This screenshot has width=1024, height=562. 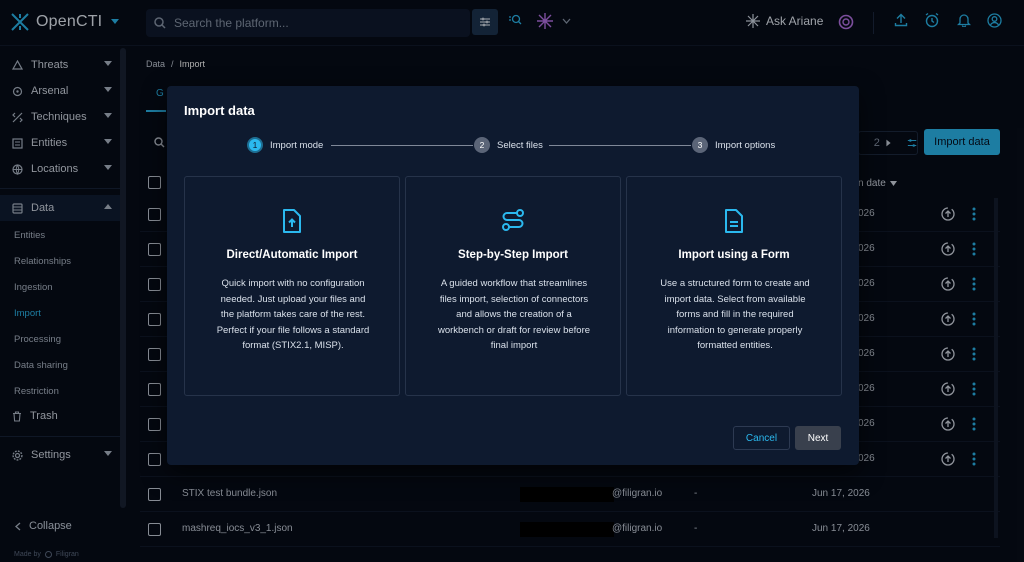 What do you see at coordinates (219, 110) in the screenshot?
I see `dialog-title: Import data` at bounding box center [219, 110].